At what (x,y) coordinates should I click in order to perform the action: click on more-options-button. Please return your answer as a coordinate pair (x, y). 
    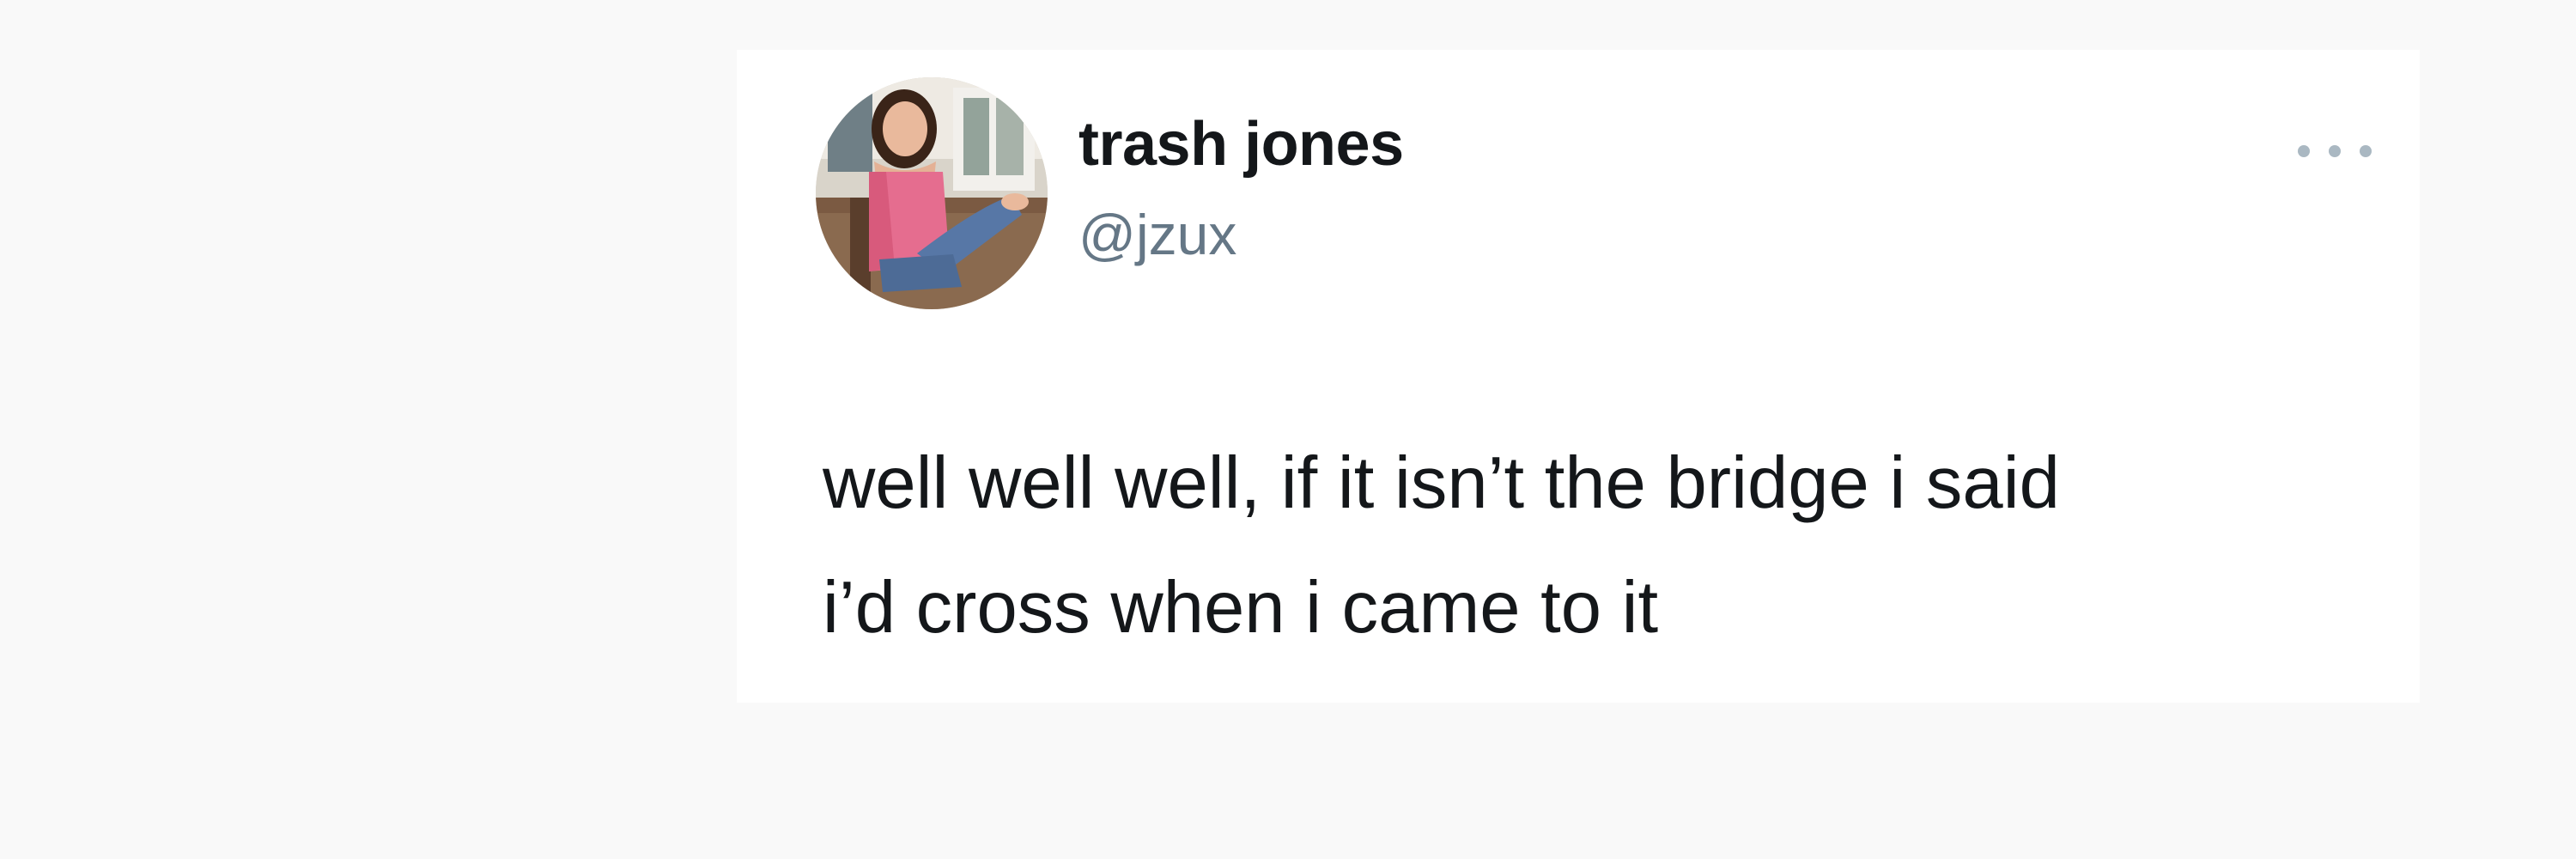
    Looking at the image, I should click on (2335, 151).